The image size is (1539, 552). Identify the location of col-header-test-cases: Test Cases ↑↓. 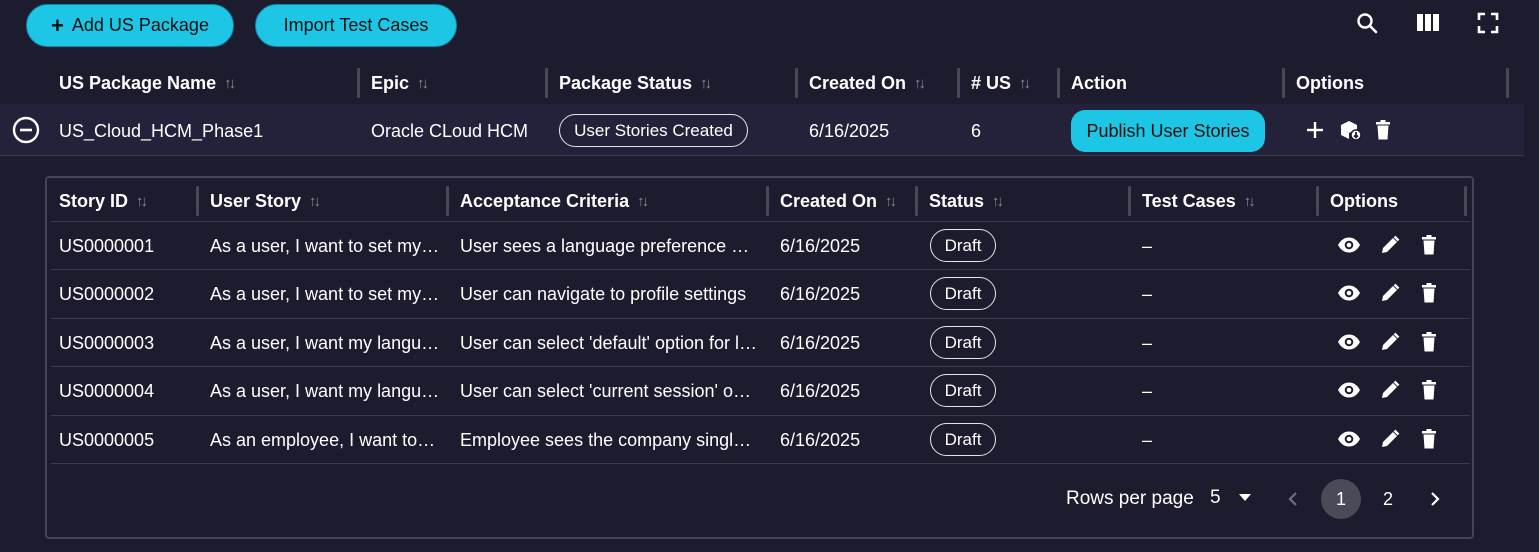
(1199, 201).